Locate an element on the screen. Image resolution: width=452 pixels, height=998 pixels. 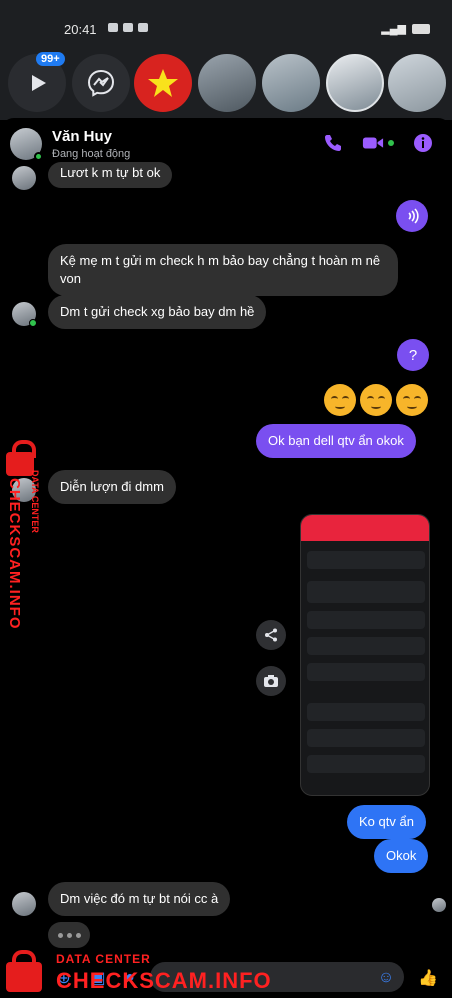
chat-heads is located at coordinates (226, 83).